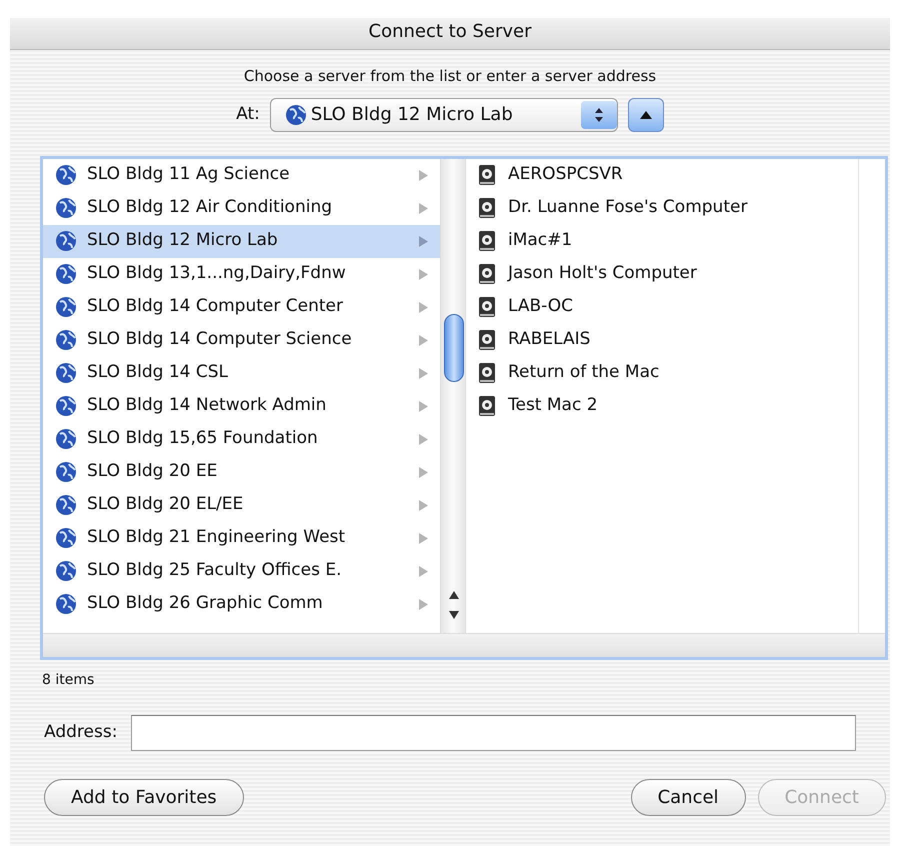  I want to click on server-row: SLO Bldg 26 Graphic Comm, so click(241, 604).